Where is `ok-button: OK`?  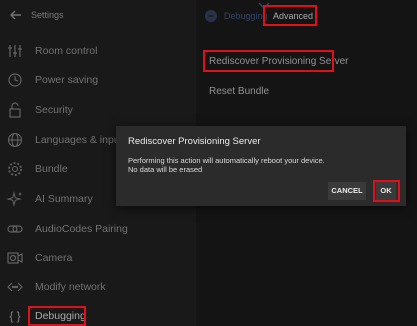 ok-button: OK is located at coordinates (386, 191).